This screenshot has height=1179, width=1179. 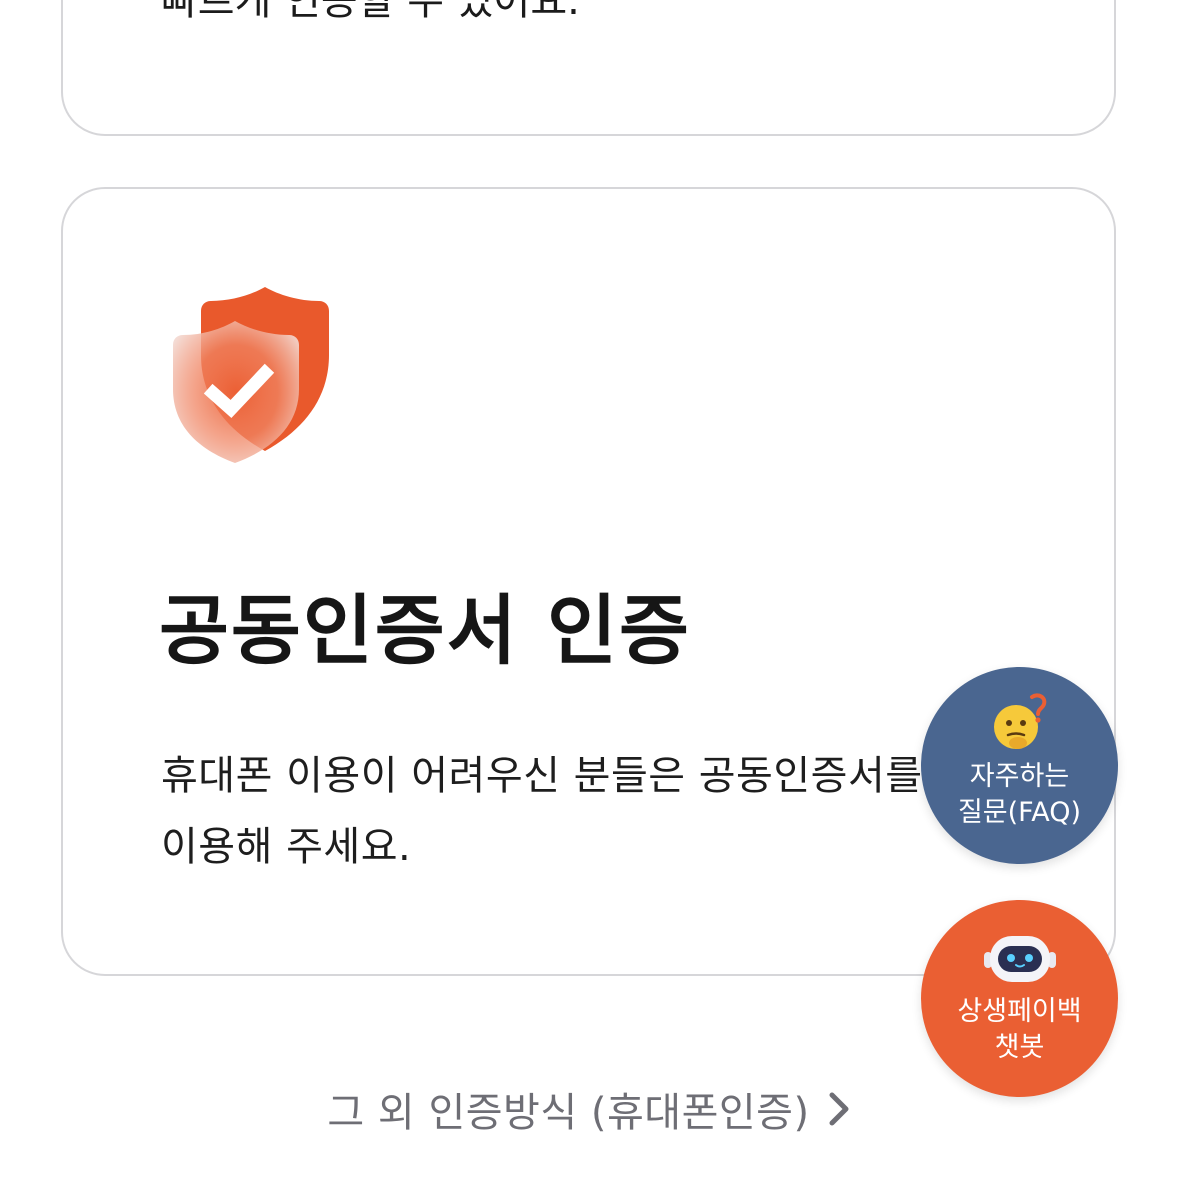 I want to click on faq-label: 자주하는 질문(FAQ), so click(x=1019, y=794).